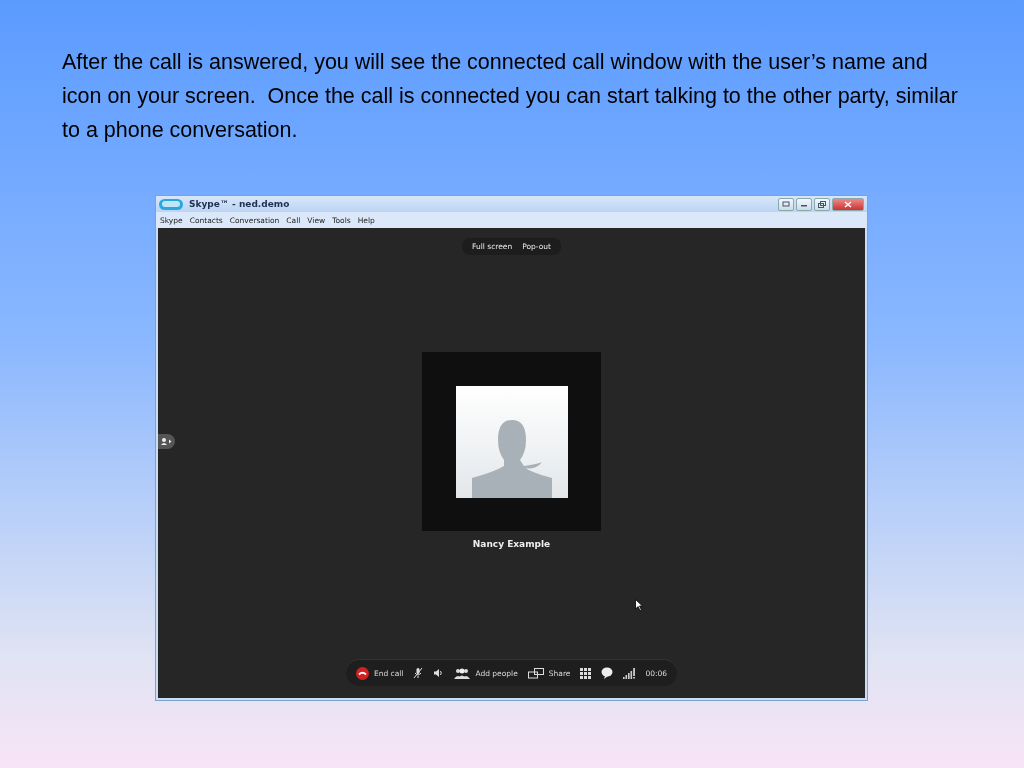  I want to click on logo-icon, so click(171, 204).